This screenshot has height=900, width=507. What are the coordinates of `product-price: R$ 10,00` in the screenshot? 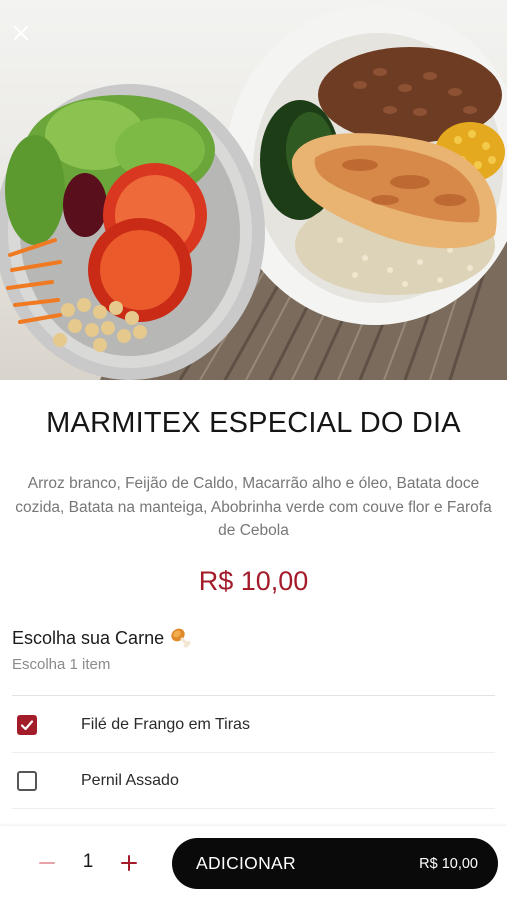 It's located at (253, 581).